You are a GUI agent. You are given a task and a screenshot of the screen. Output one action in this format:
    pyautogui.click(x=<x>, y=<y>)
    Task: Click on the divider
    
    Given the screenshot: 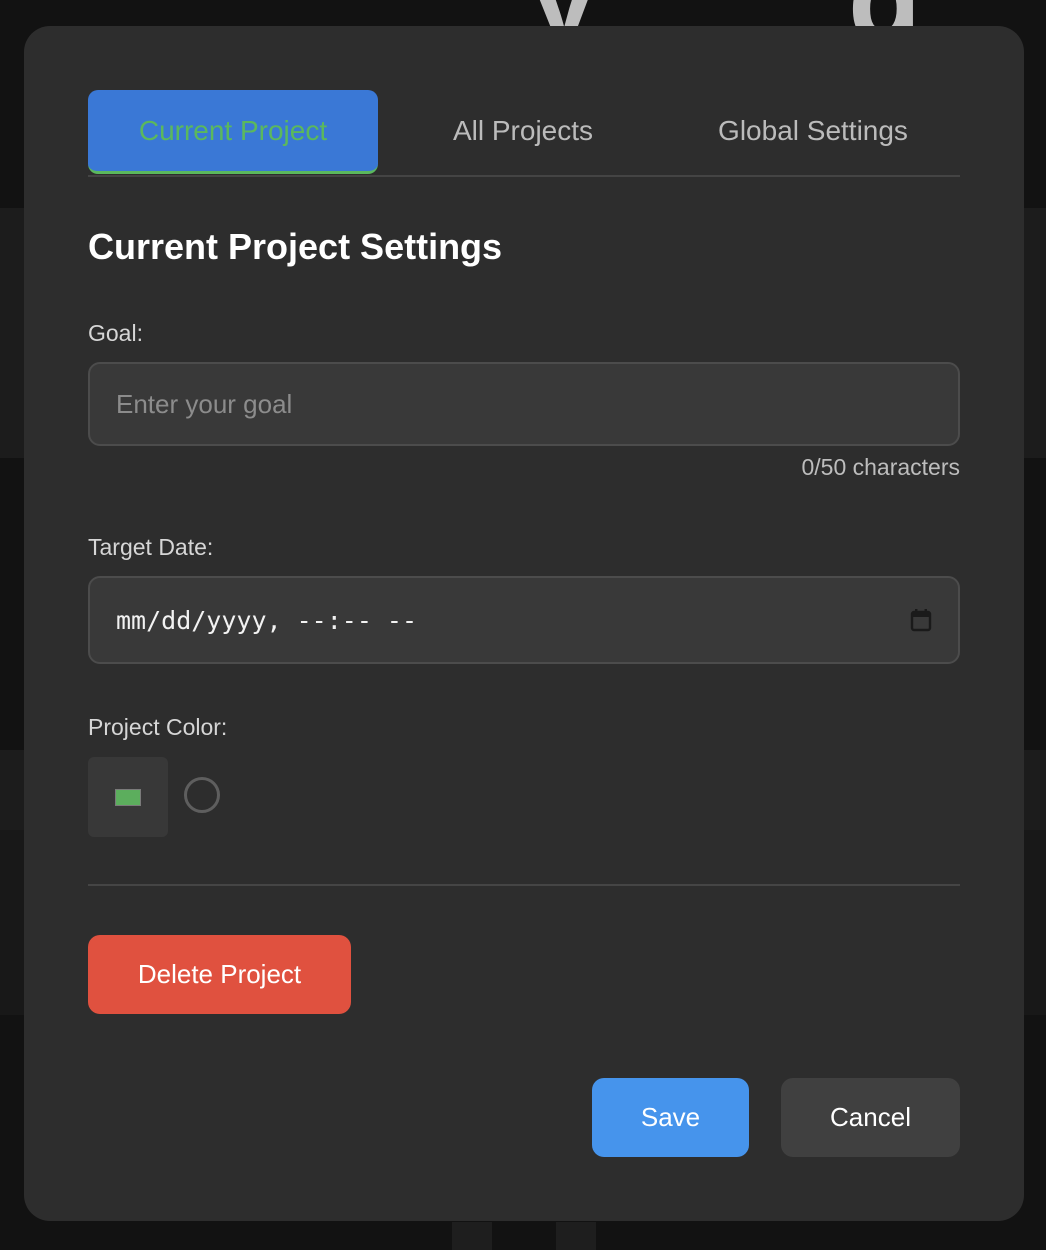 What is the action you would take?
    pyautogui.click(x=524, y=885)
    